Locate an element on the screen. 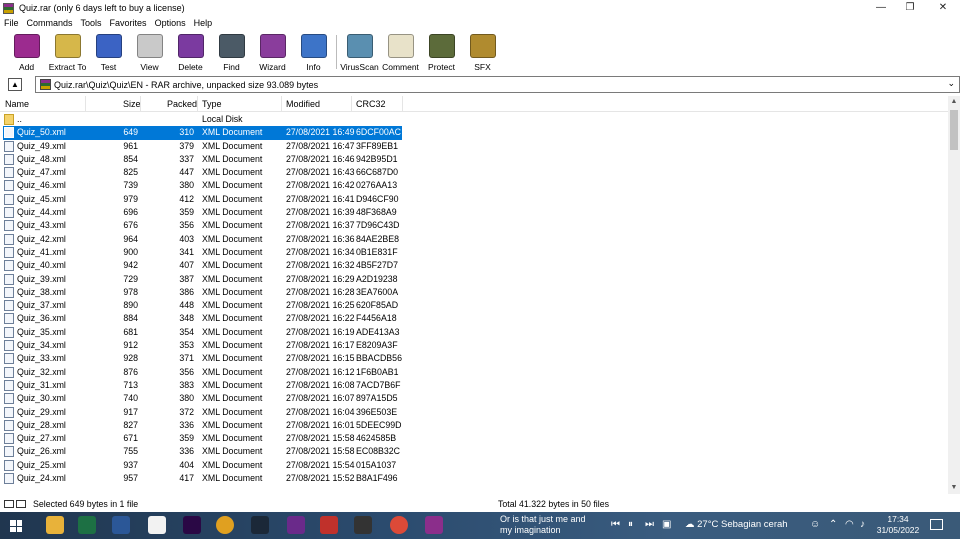  tray-chevron-icon: ⌃ is located at coordinates (833, 524).